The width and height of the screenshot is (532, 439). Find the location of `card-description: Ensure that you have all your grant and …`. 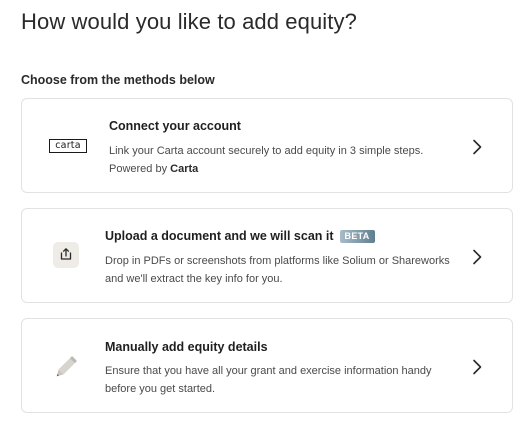

card-description: Ensure that you have all your grant and … is located at coordinates (268, 380).